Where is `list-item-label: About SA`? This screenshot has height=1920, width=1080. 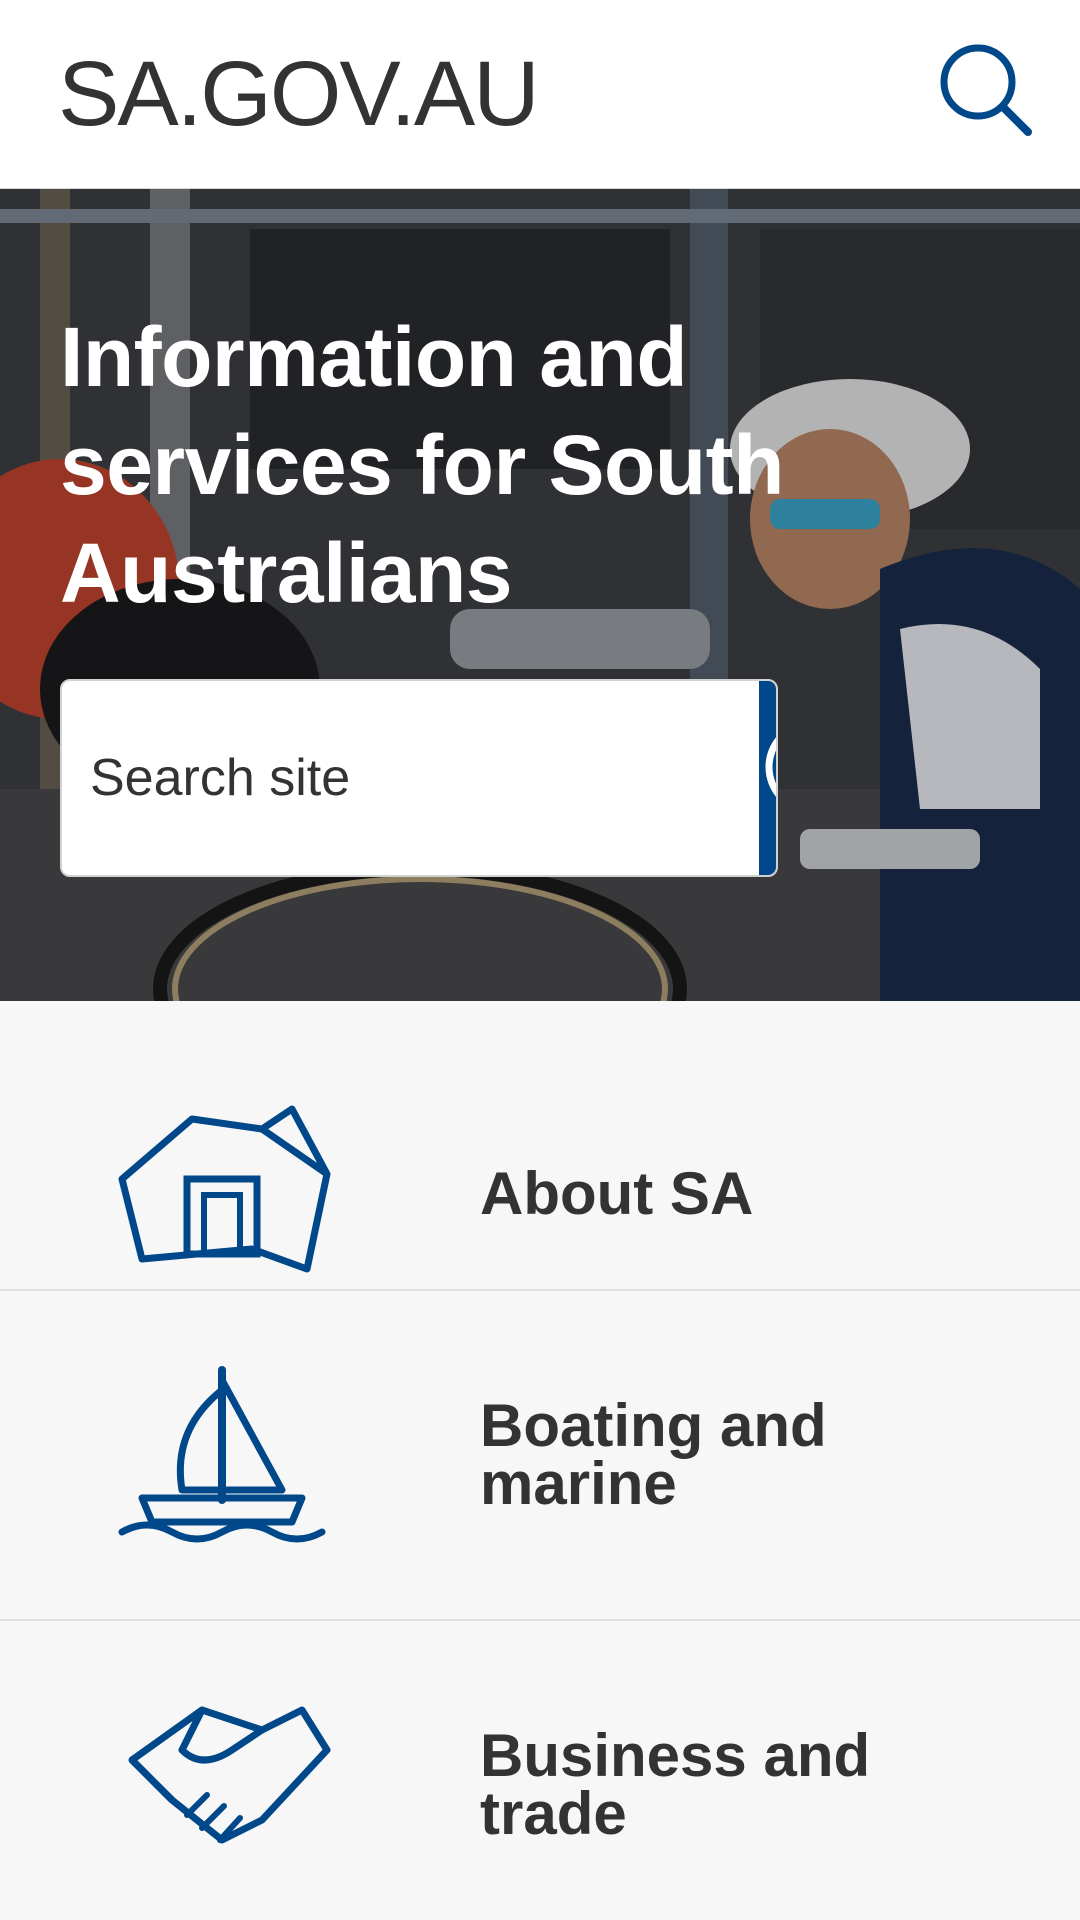 list-item-label: About SA is located at coordinates (617, 1193).